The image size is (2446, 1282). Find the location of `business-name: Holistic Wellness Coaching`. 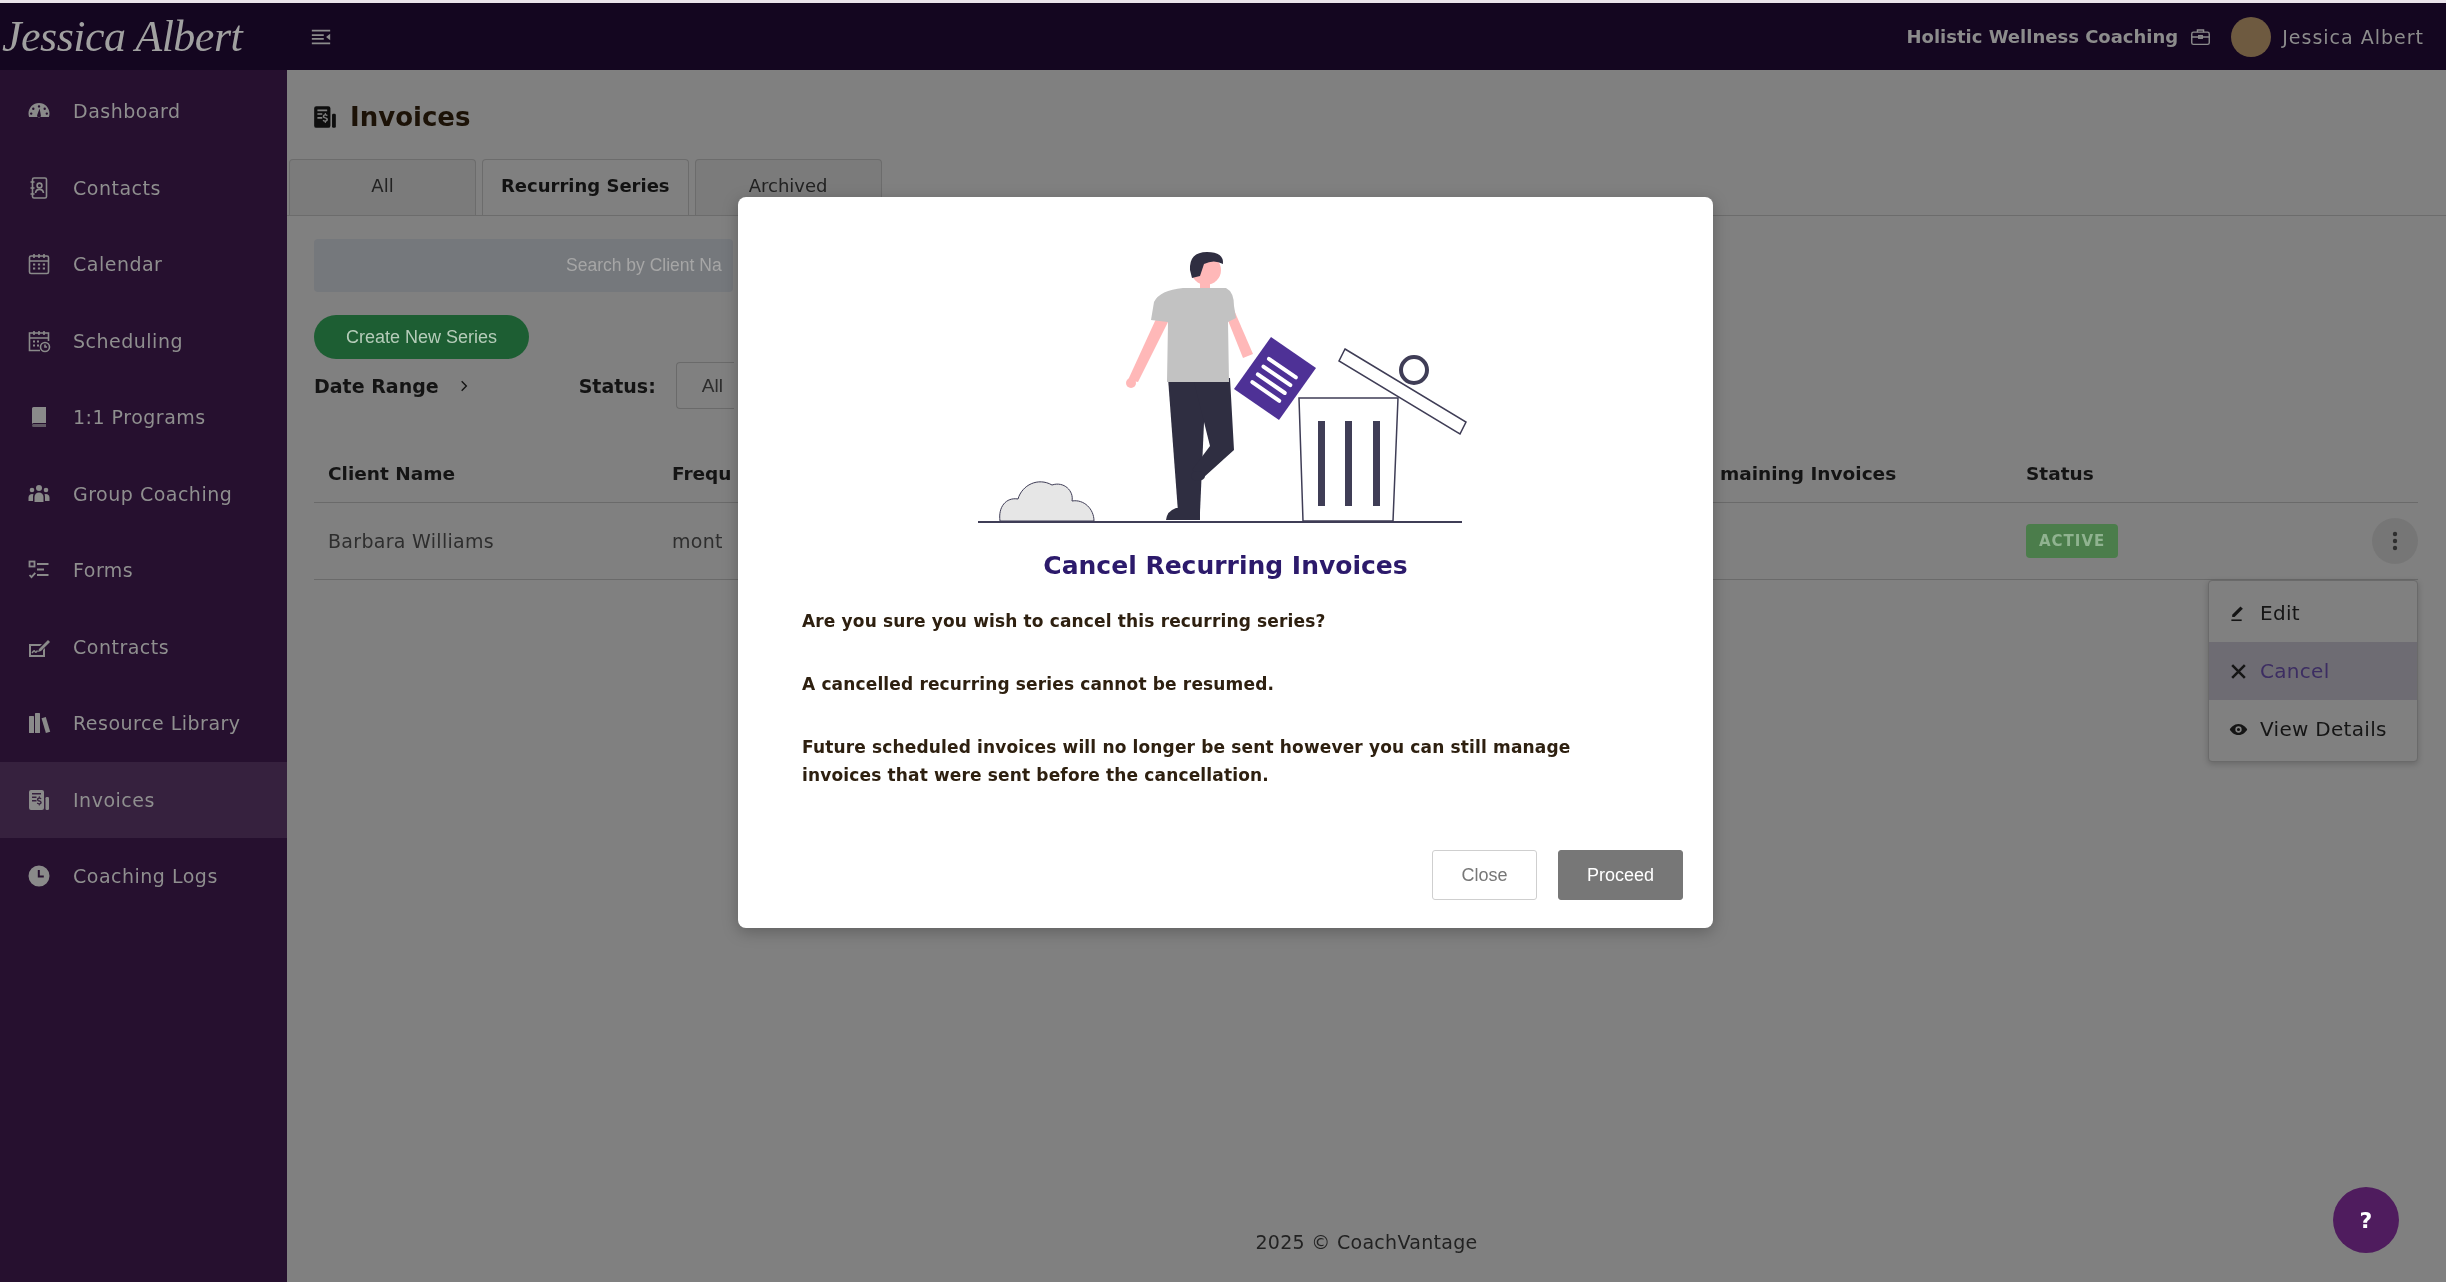

business-name: Holistic Wellness Coaching is located at coordinates (2042, 36).